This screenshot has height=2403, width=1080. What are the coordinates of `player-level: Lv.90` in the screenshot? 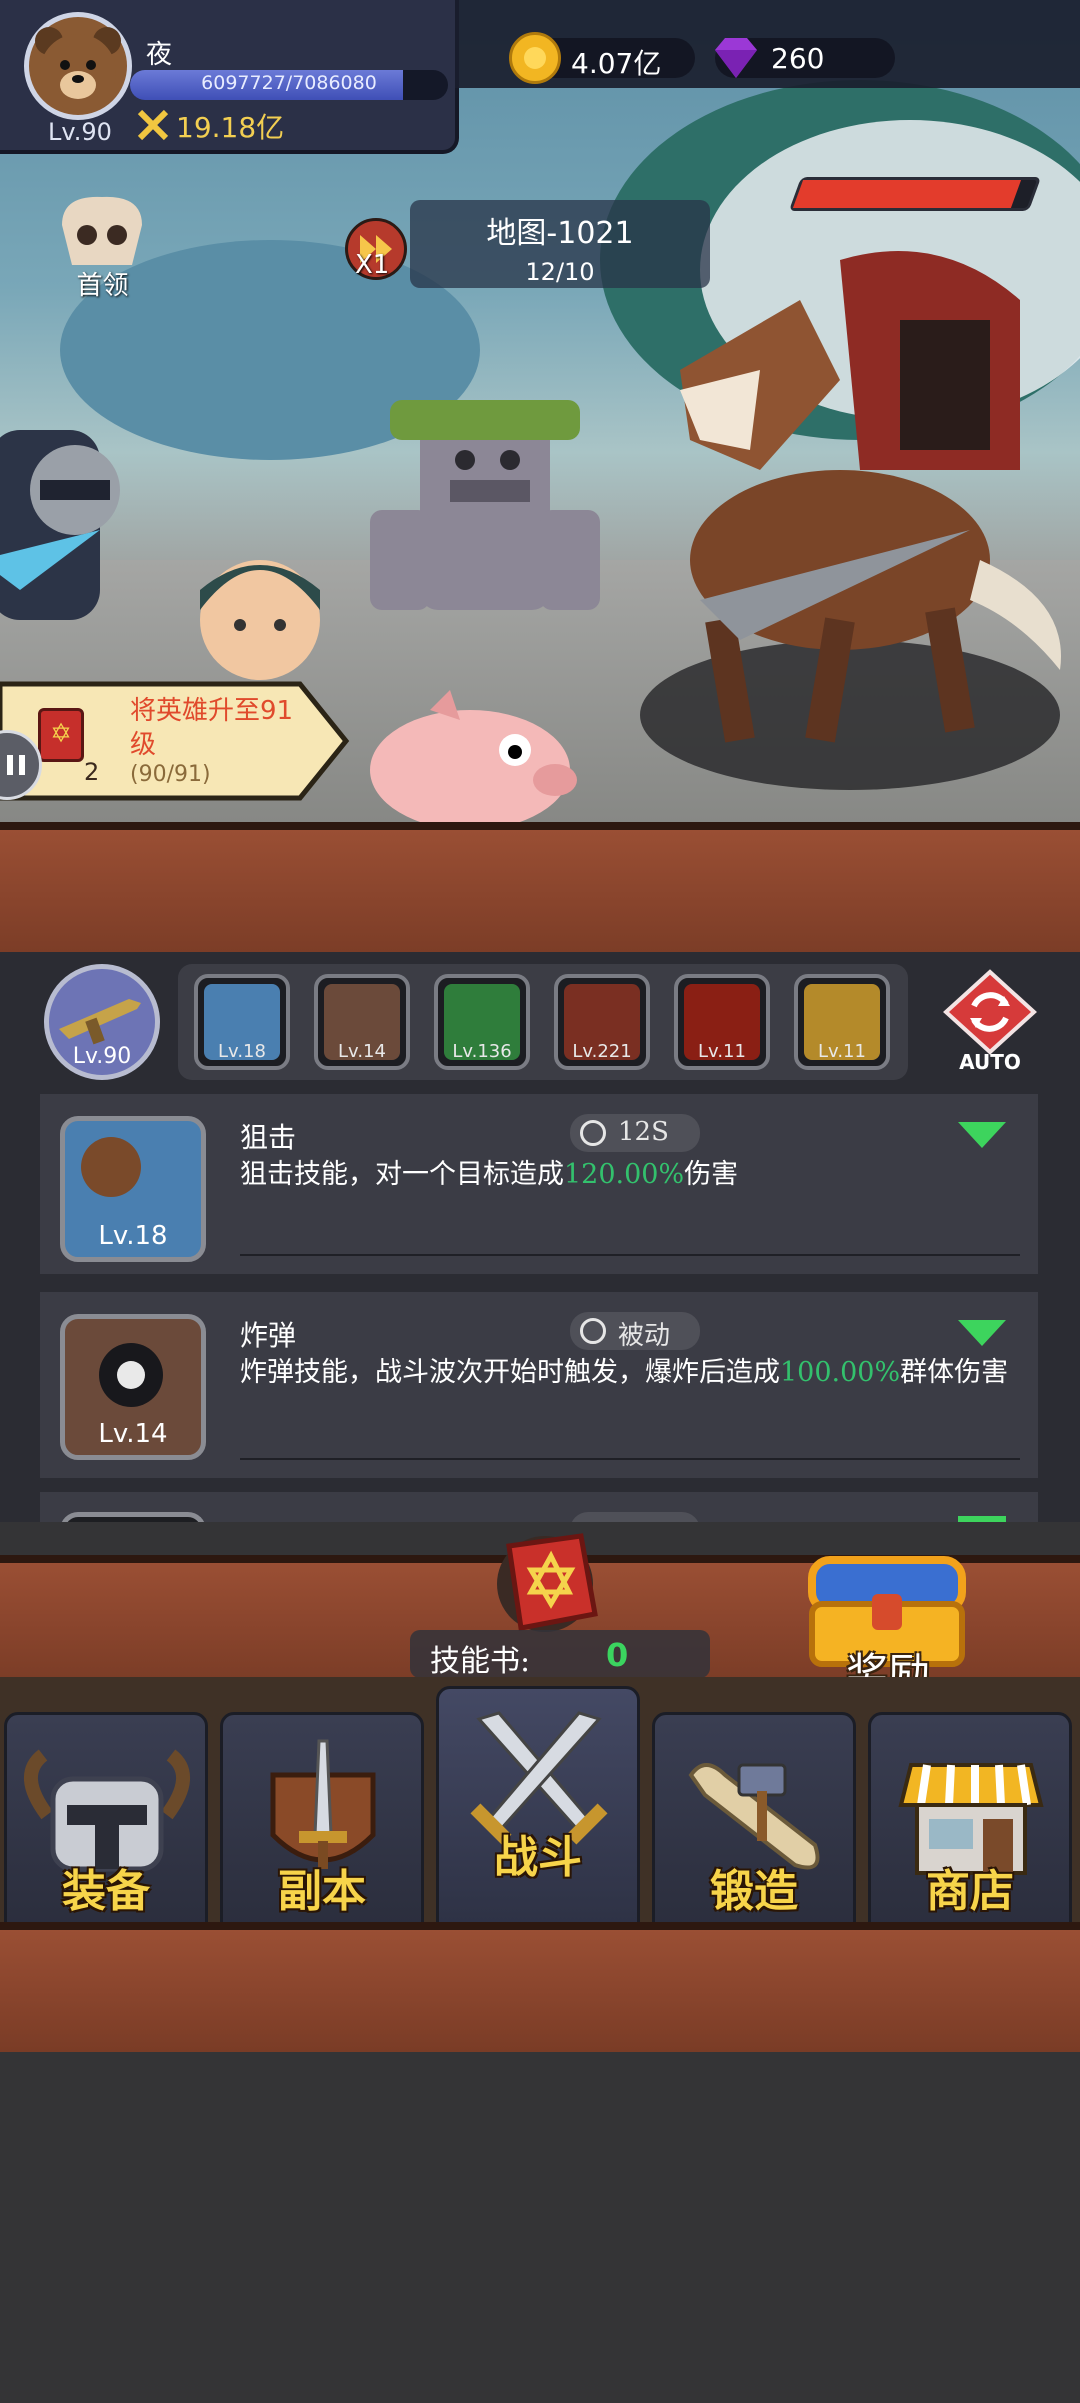 It's located at (80, 132).